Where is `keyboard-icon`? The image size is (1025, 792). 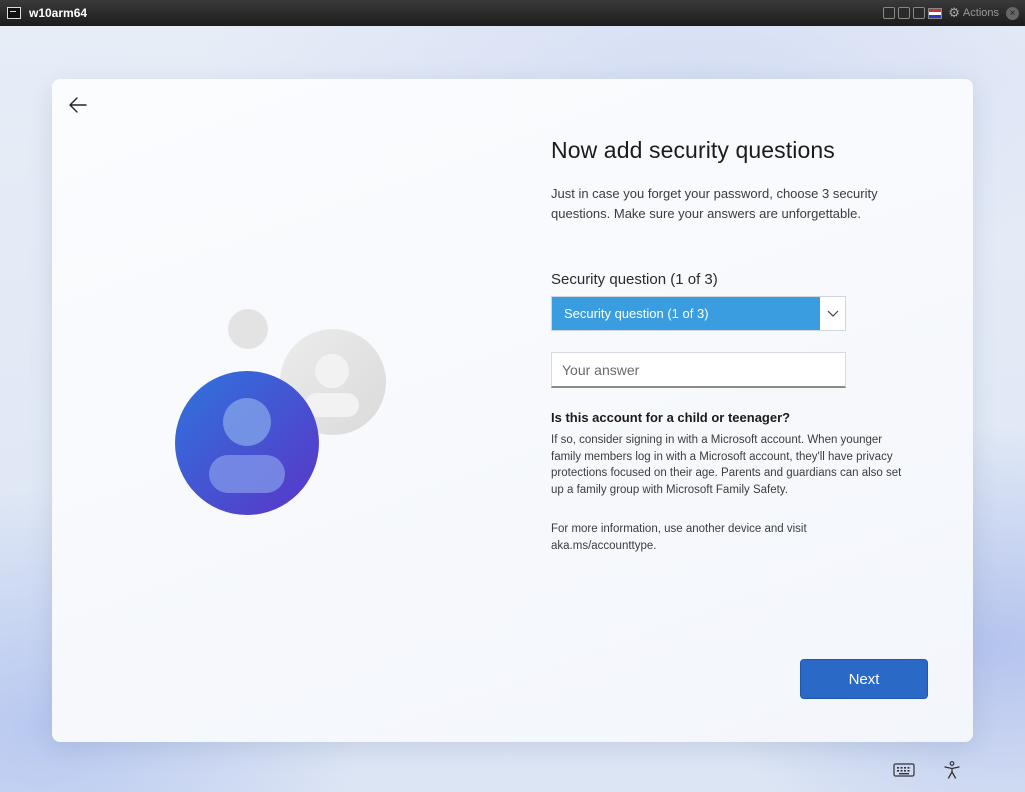
keyboard-icon is located at coordinates (904, 770).